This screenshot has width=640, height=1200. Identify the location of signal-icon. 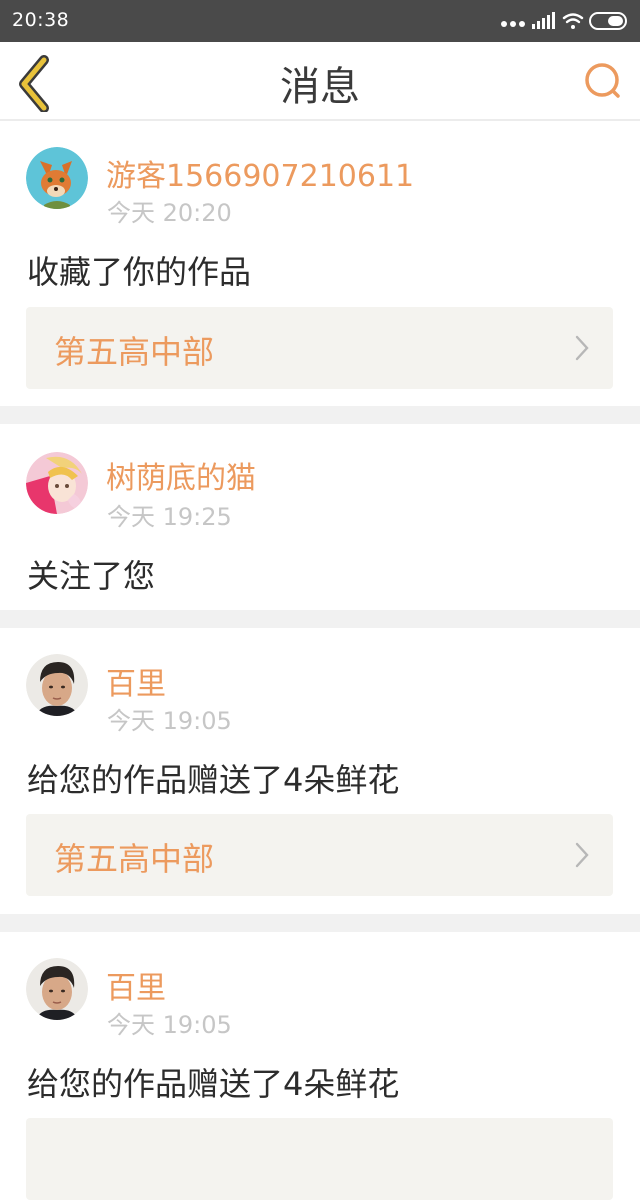
(543, 20).